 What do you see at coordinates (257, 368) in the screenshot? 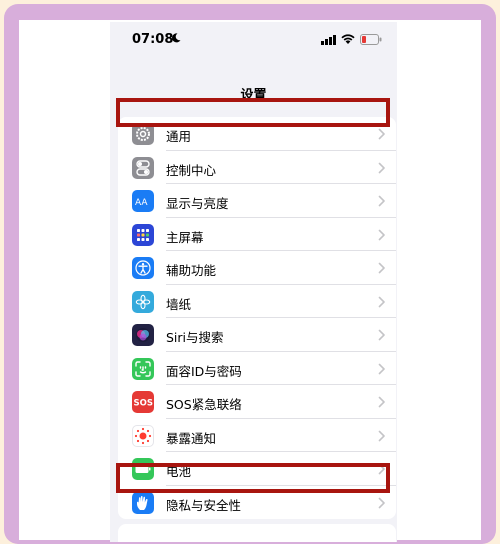
I see `settings-row-face-id: 面容ID与密码` at bounding box center [257, 368].